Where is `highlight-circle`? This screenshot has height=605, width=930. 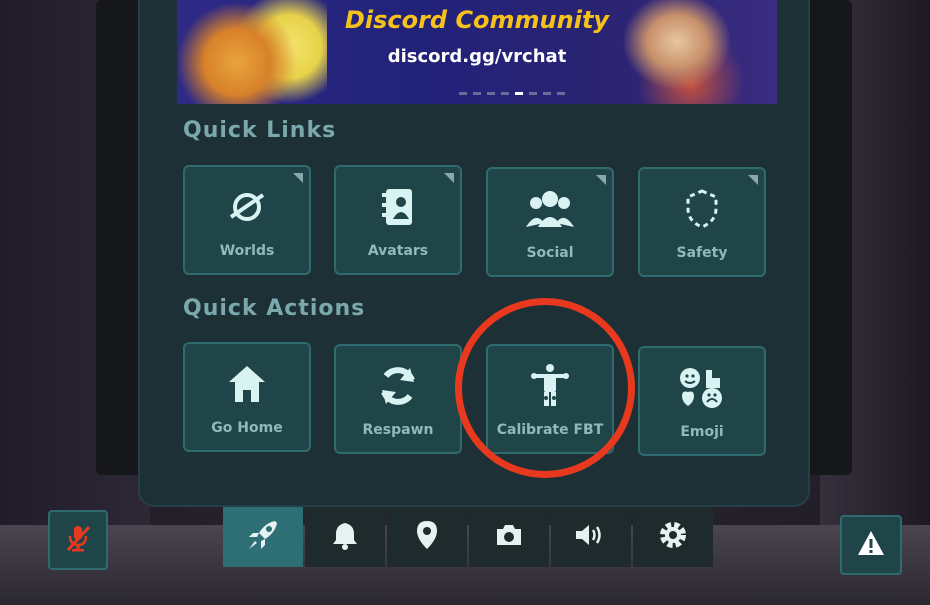
highlight-circle is located at coordinates (545, 388).